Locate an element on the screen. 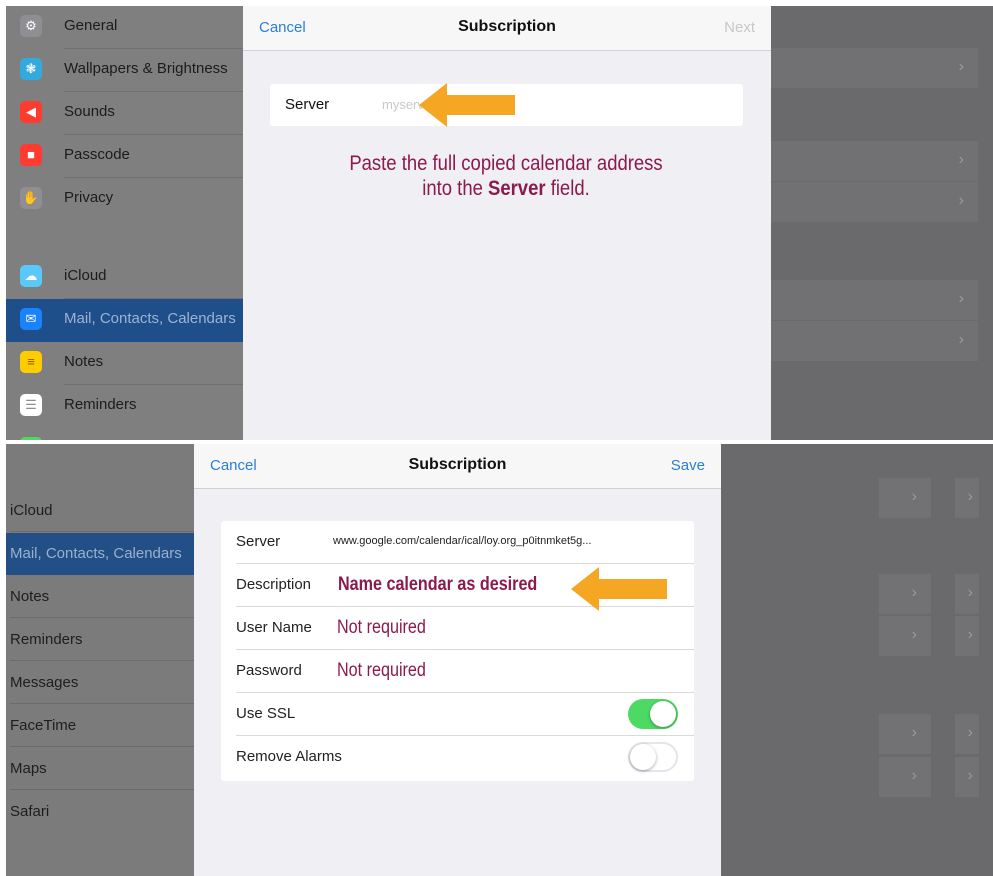 This screenshot has height=876, width=993. sidebar-item-icloud: ☁ iCloud is located at coordinates (126, 277).